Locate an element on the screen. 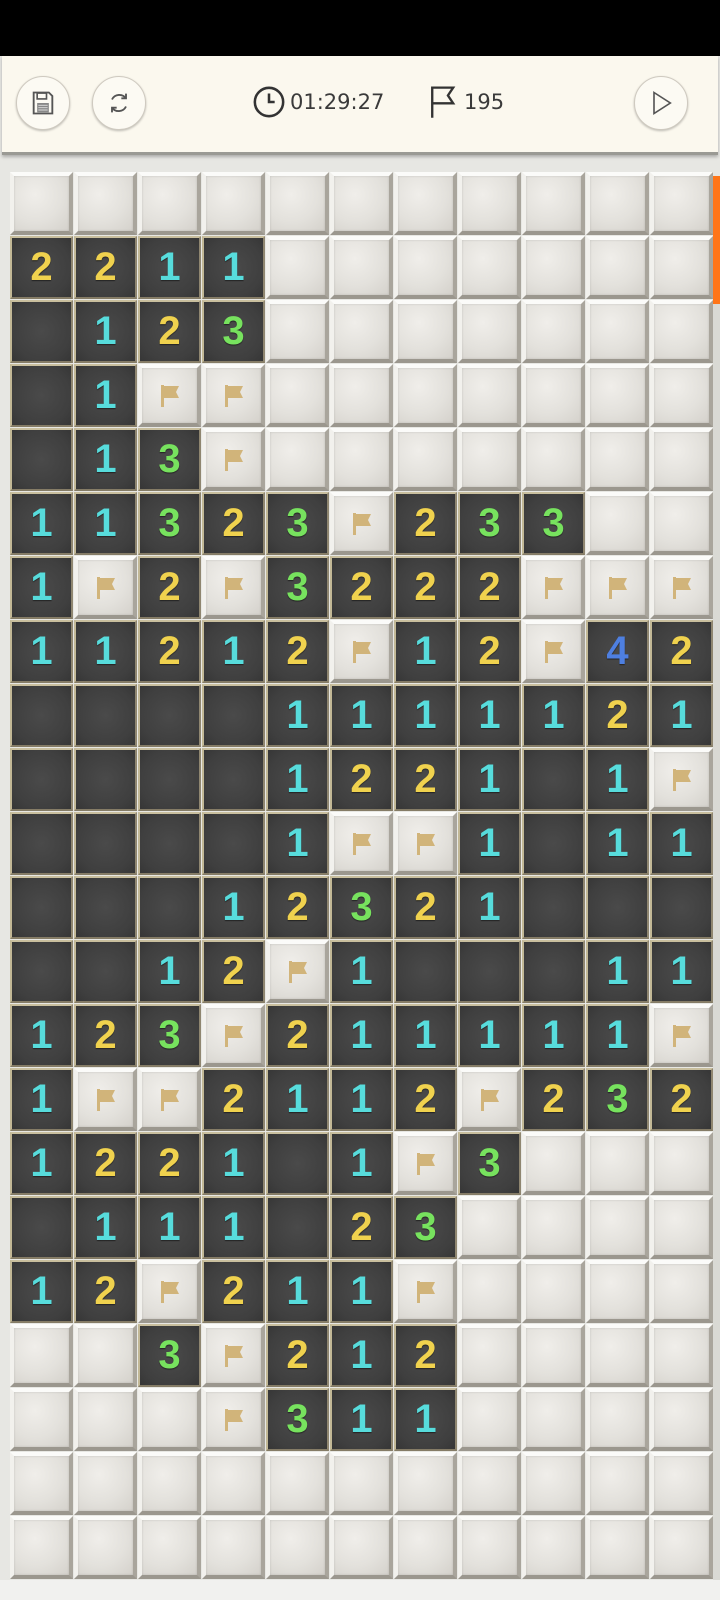 This screenshot has width=720, height=1600. play-button is located at coordinates (661, 103).